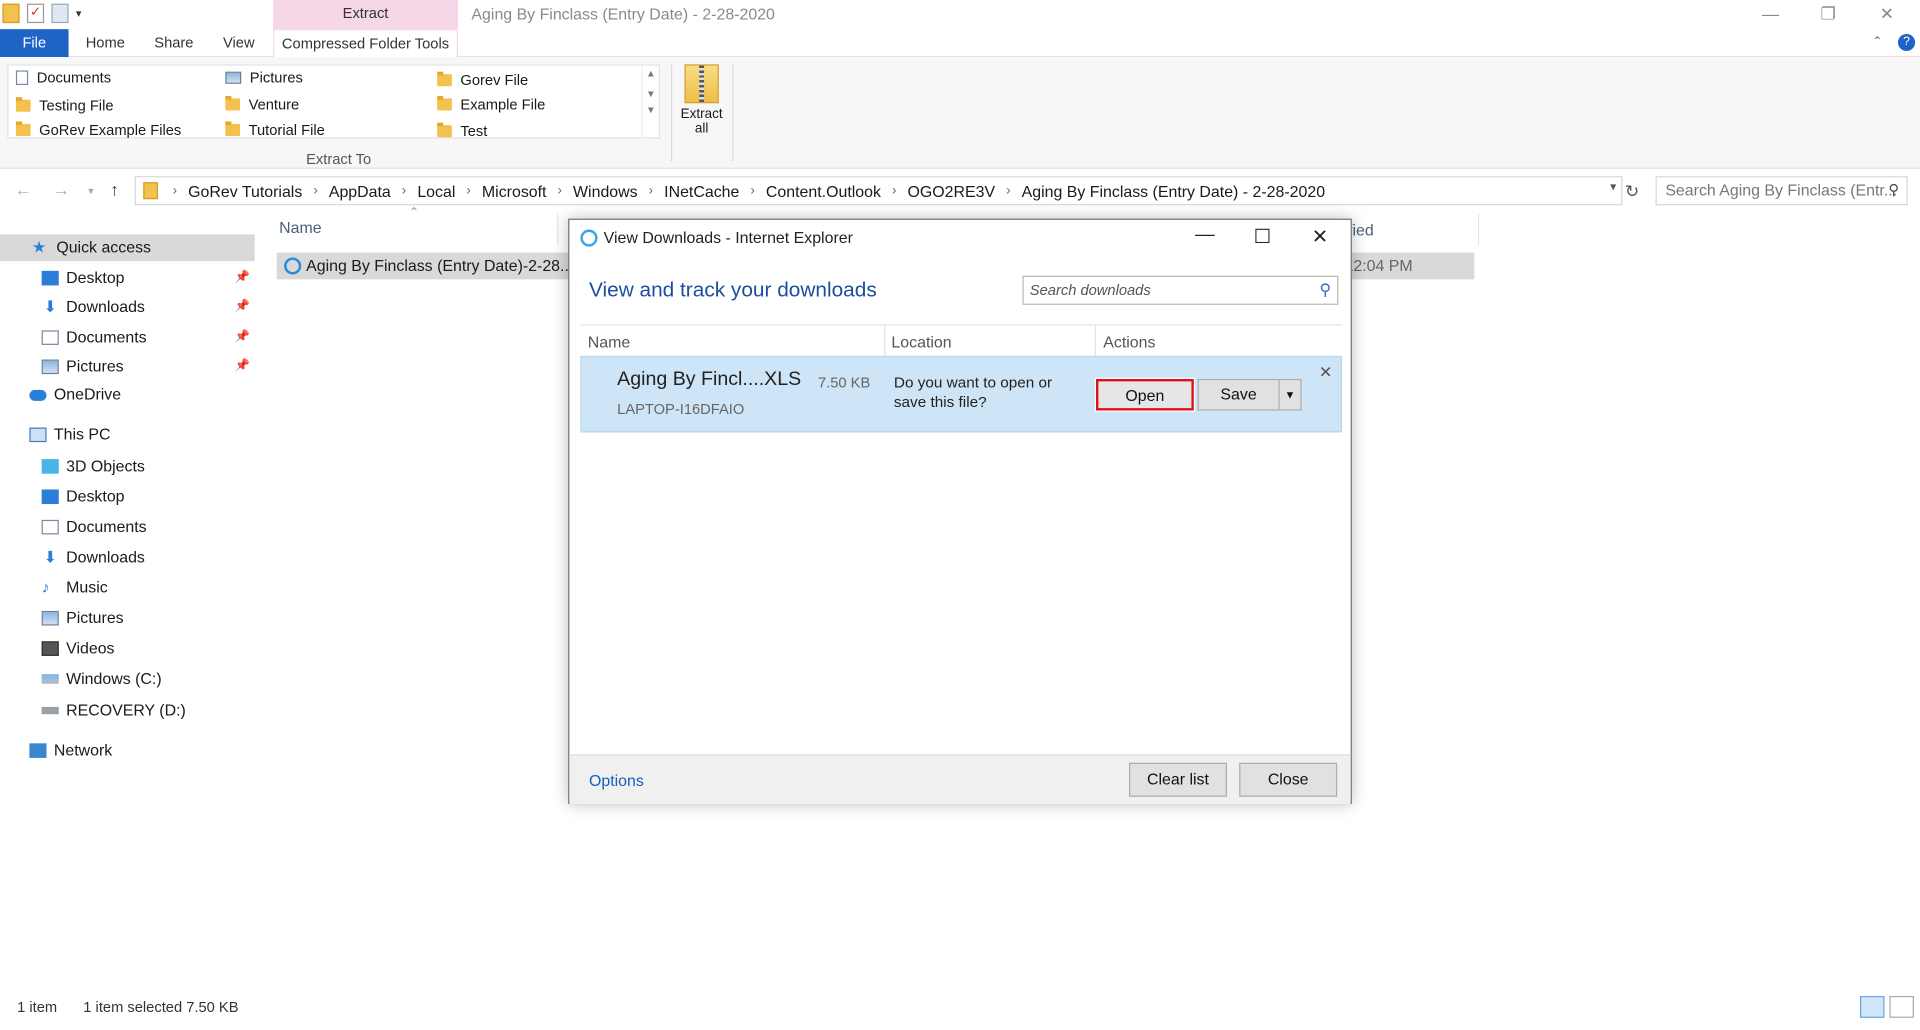  What do you see at coordinates (91, 191) in the screenshot?
I see `recent-locations-icon: ▾` at bounding box center [91, 191].